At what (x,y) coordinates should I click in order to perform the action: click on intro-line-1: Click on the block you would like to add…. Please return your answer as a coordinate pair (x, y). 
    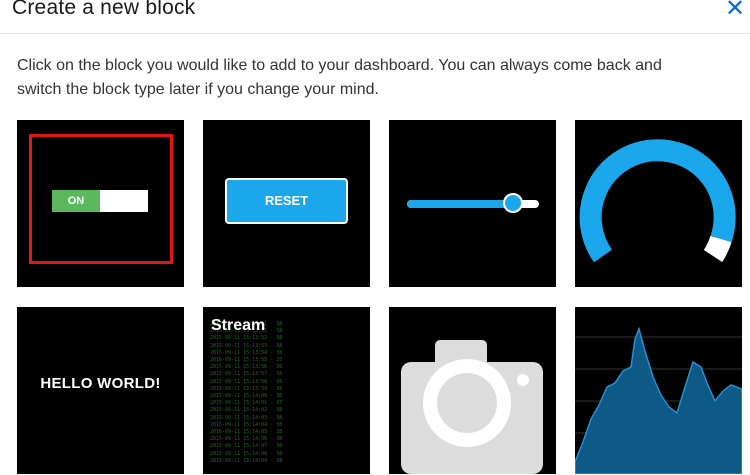
    Looking at the image, I should click on (339, 65).